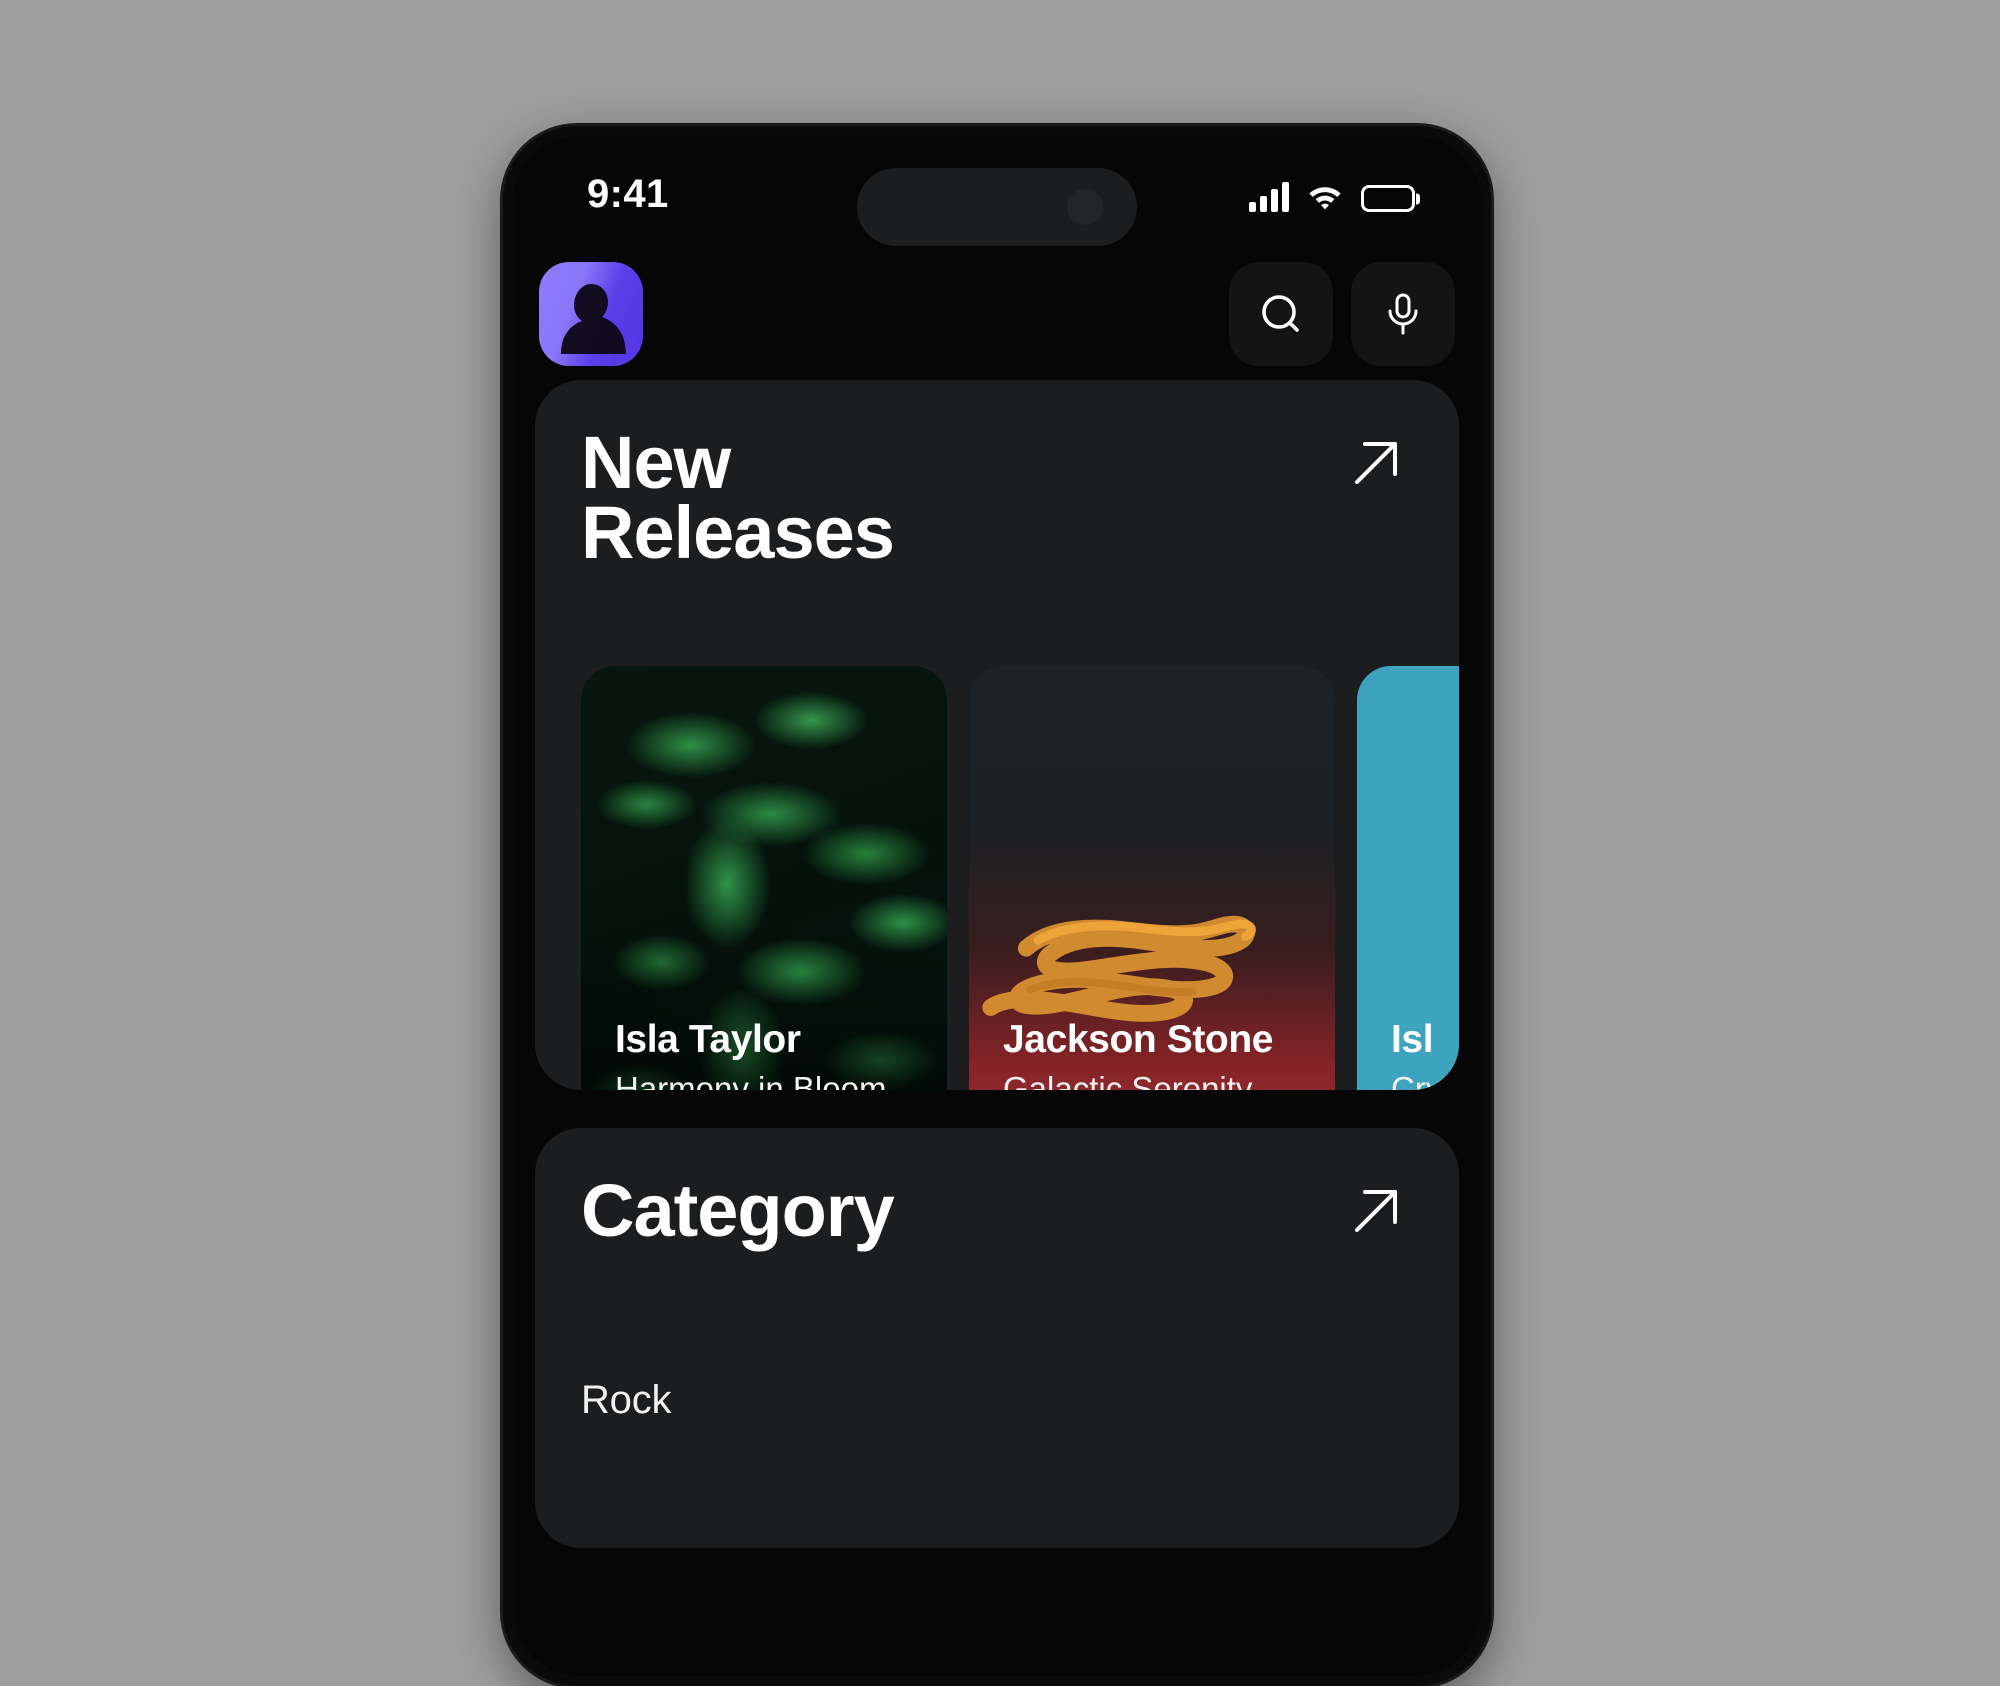  What do you see at coordinates (628, 194) in the screenshot?
I see `status-time: 9:41` at bounding box center [628, 194].